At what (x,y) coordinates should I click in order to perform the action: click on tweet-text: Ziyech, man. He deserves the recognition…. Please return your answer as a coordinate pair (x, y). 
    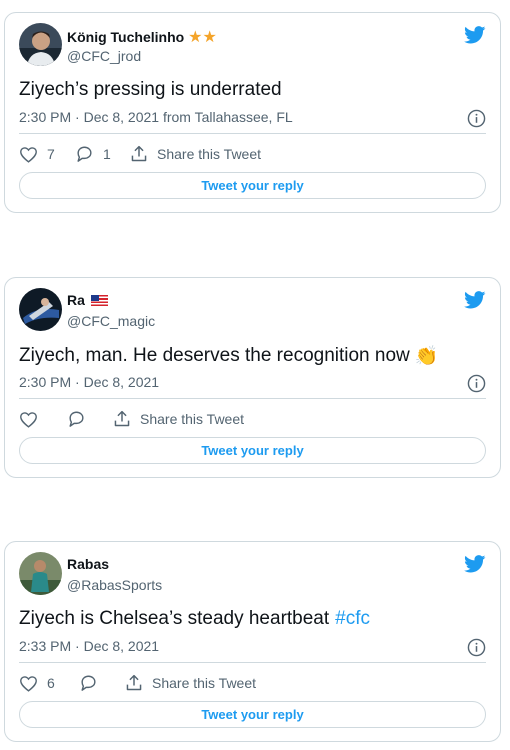
    Looking at the image, I should click on (228, 356).